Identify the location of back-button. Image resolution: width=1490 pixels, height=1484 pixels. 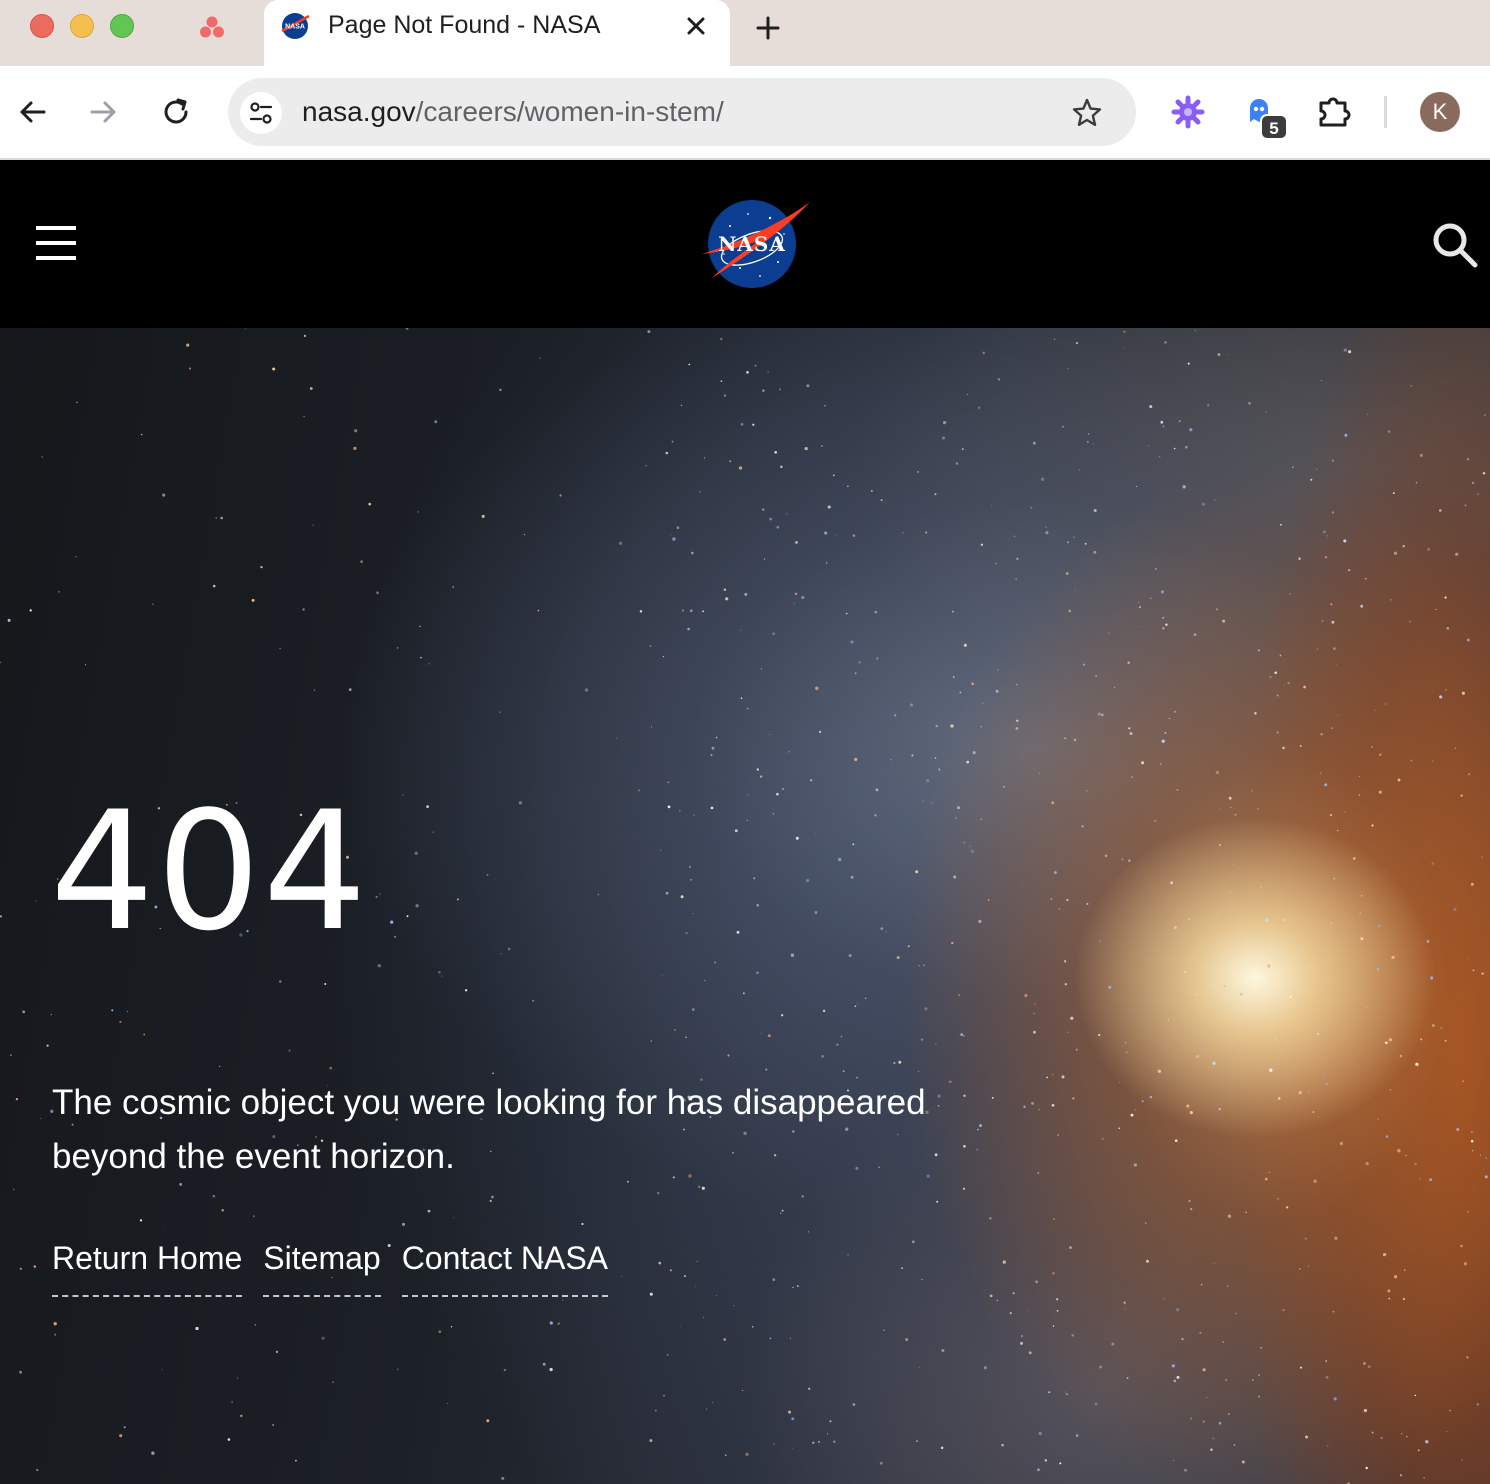
(32, 112).